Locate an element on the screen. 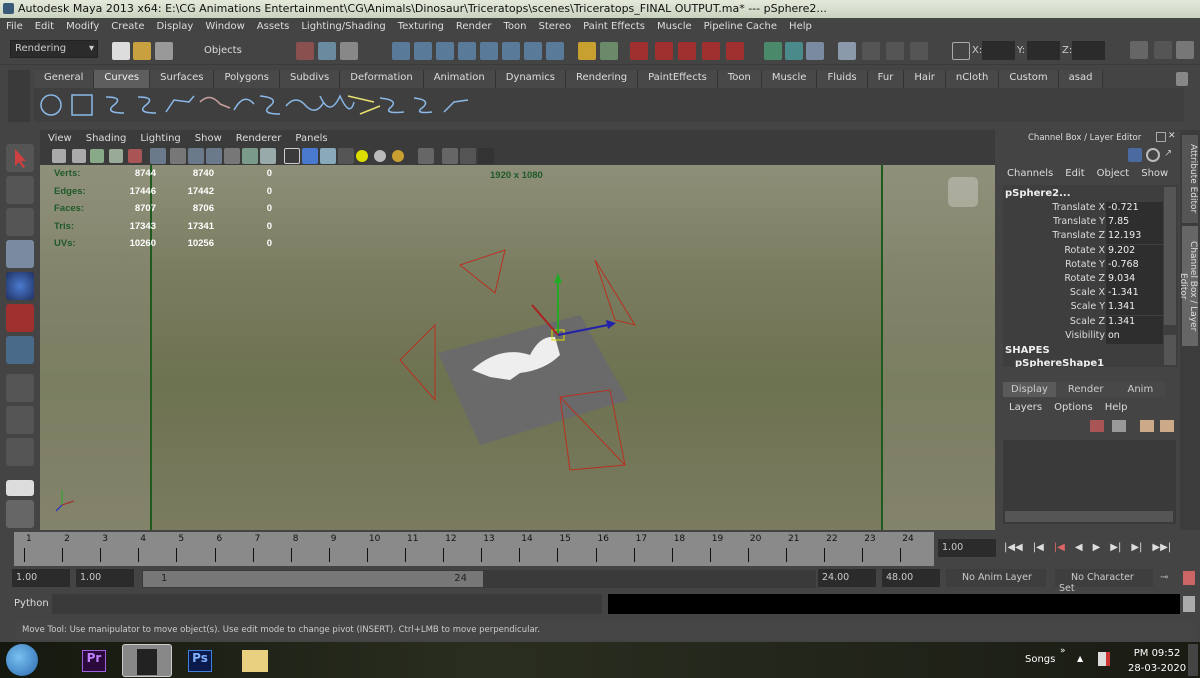 Image resolution: width=1200 pixels, height=678 pixels. command-language-label: Python is located at coordinates (31, 603).